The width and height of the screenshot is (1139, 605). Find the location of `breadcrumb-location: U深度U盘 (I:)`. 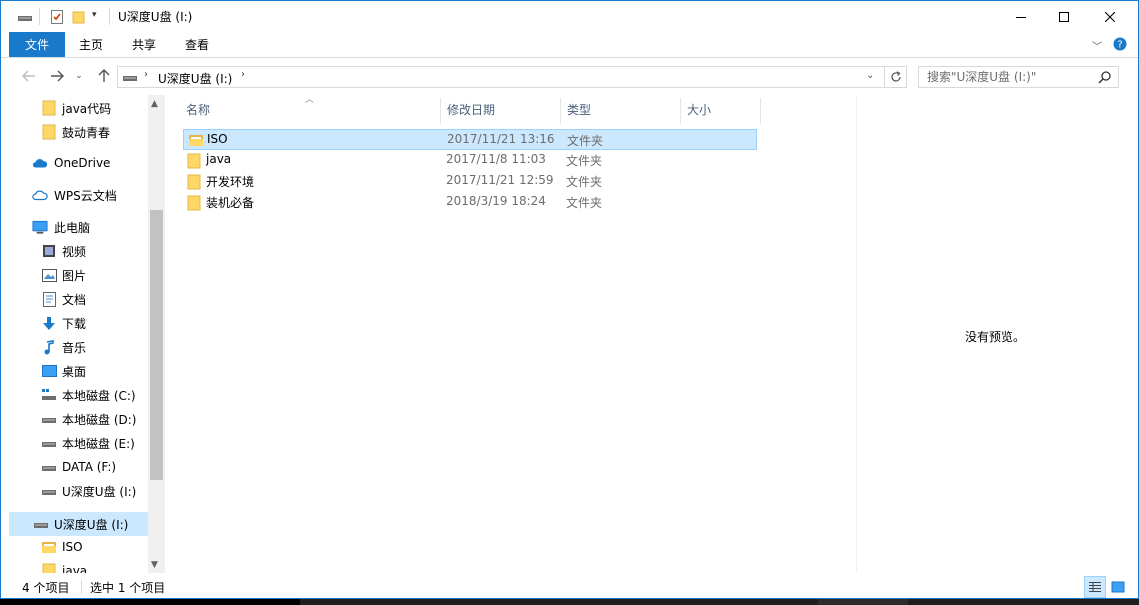

breadcrumb-location: U深度U盘 (I:) is located at coordinates (195, 78).